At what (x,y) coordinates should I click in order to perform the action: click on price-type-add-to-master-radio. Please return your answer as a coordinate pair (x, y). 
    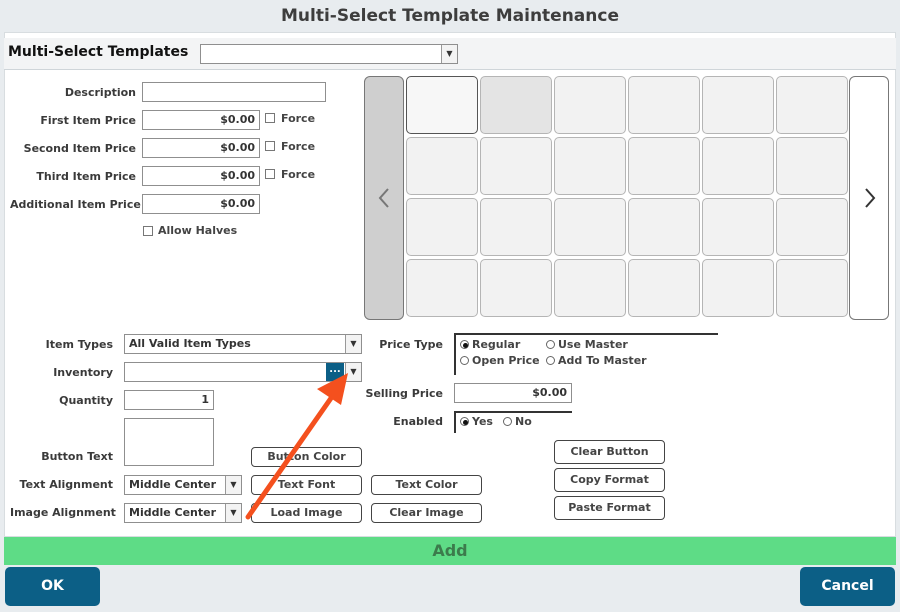
    Looking at the image, I should click on (550, 360).